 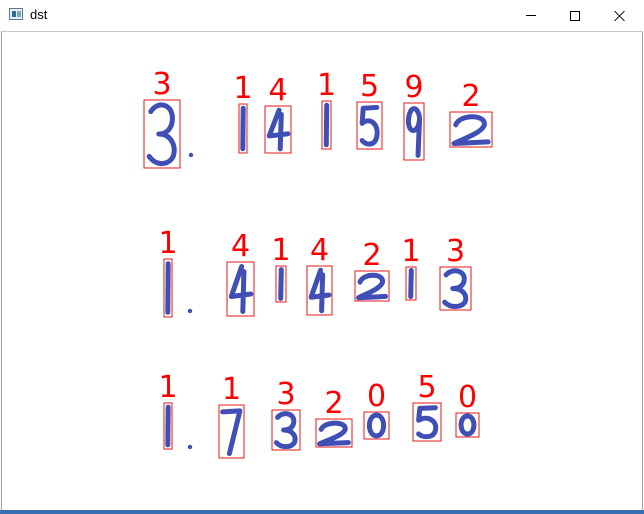 I want to click on bottom-edge, so click(x=322, y=512).